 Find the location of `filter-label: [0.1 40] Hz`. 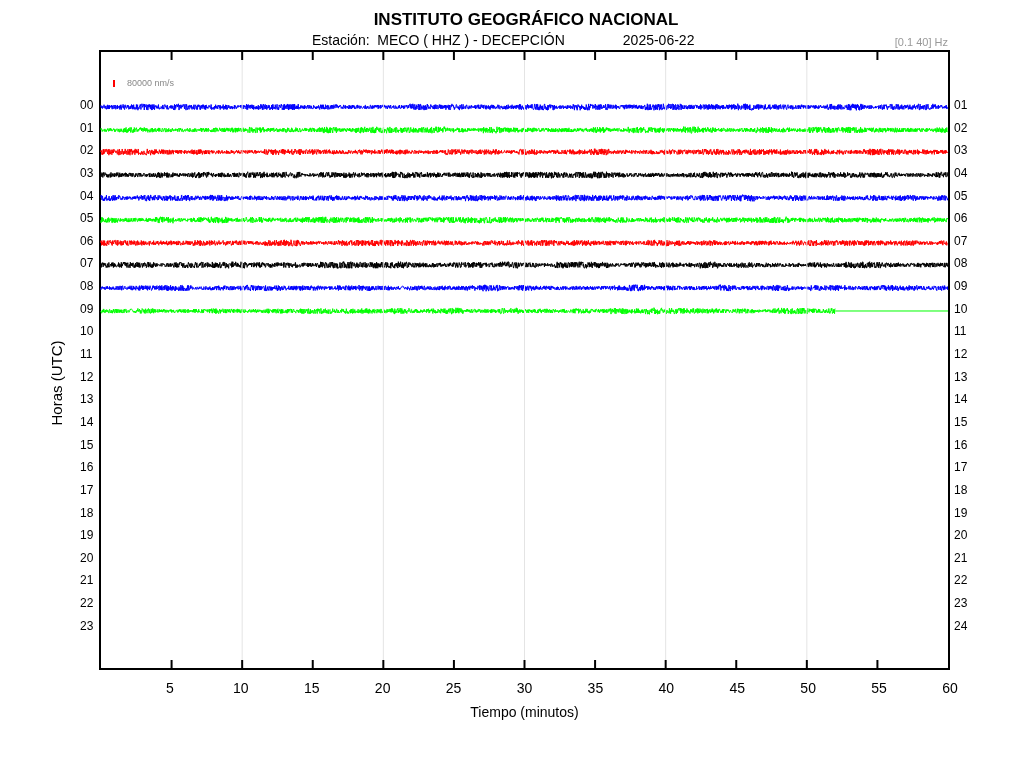

filter-label: [0.1 40] Hz is located at coordinates (921, 42).